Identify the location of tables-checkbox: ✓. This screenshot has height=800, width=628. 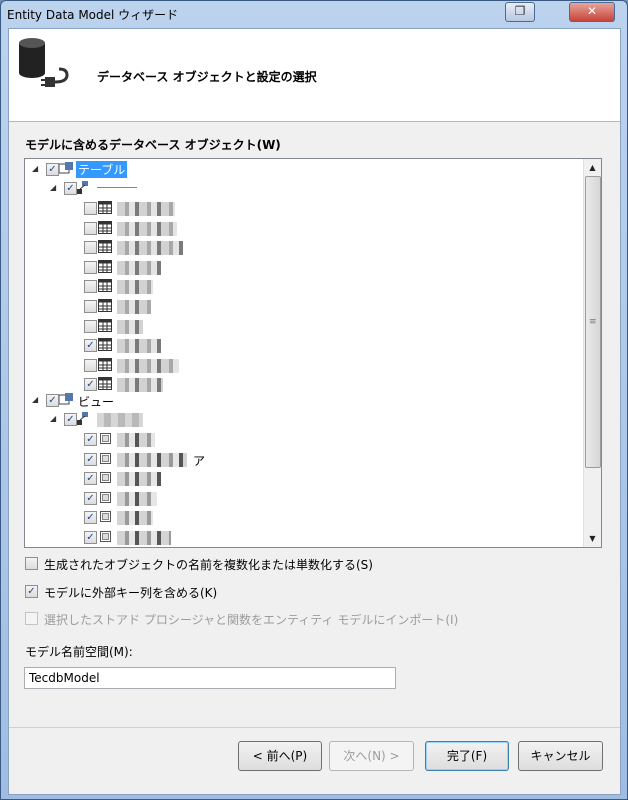
(52, 169).